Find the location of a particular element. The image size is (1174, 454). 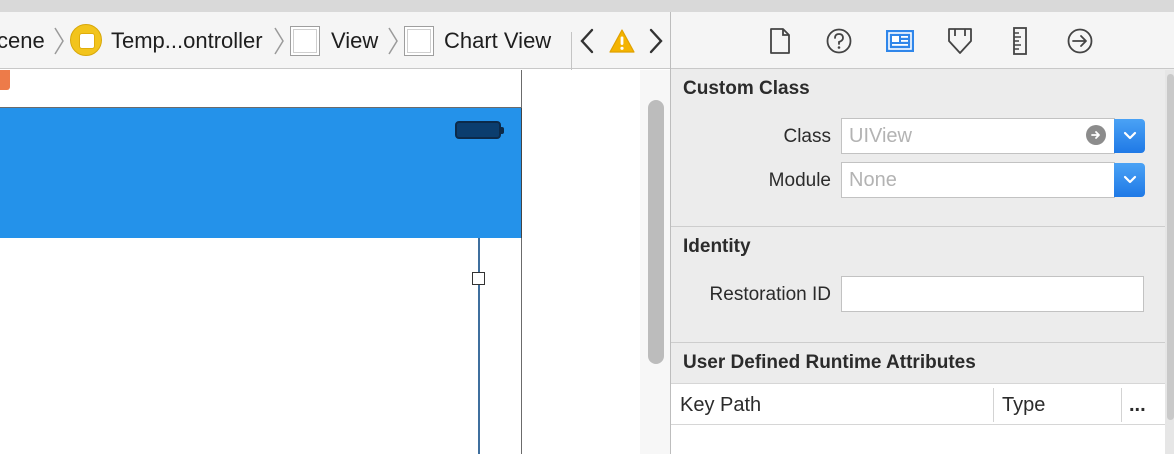

restoration-id-label: Restoration ID is located at coordinates (770, 294).